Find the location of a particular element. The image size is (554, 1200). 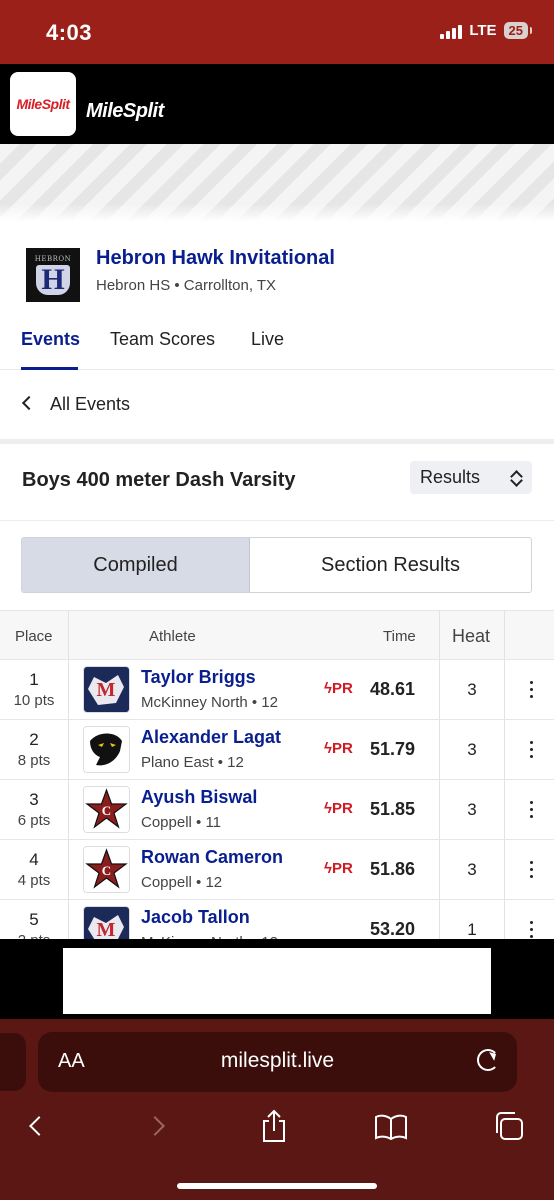

site-wordmark: MileSplit is located at coordinates (125, 111).